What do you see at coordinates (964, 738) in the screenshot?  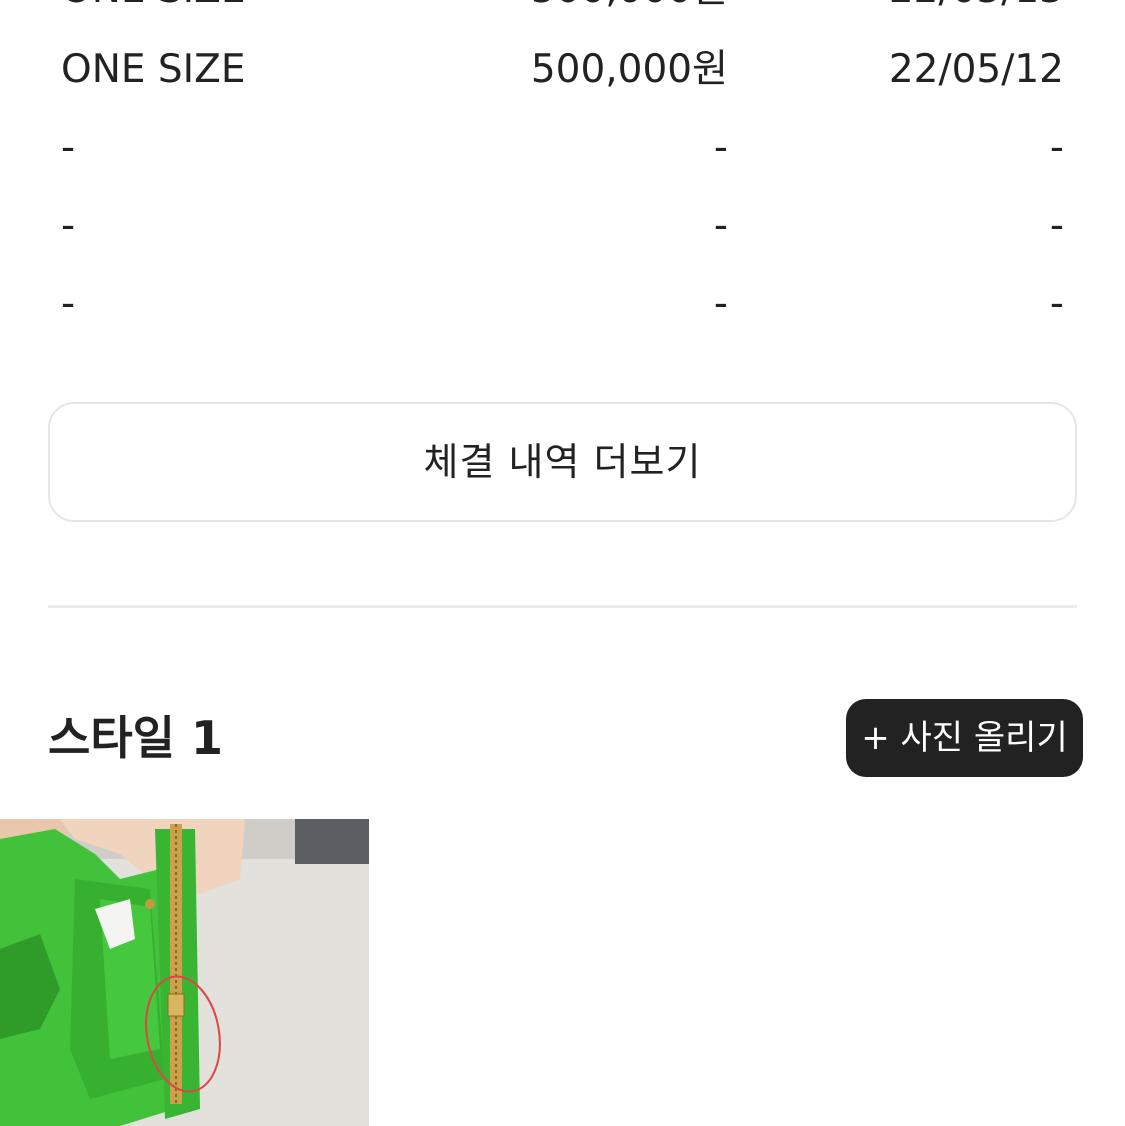 I see `upload-photo-button: + 사진 올리기` at bounding box center [964, 738].